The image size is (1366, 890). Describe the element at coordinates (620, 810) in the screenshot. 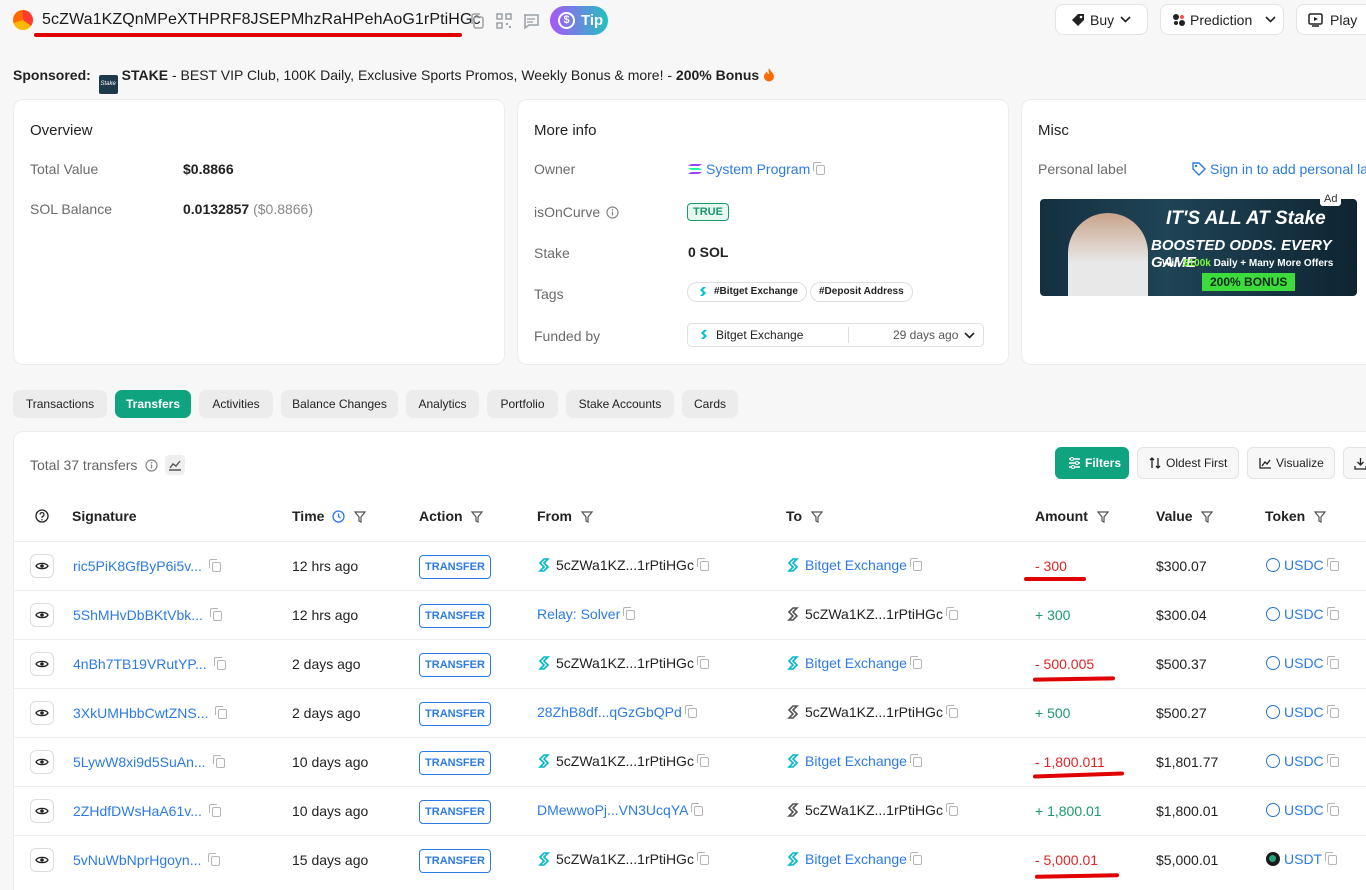

I see `from-cell: DMewwoPj...VN3UcqYA` at that location.